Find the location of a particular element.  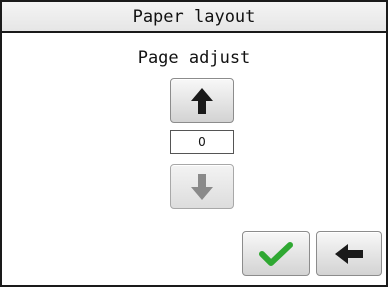

page-adjust-heading: Page adjust is located at coordinates (194, 58).